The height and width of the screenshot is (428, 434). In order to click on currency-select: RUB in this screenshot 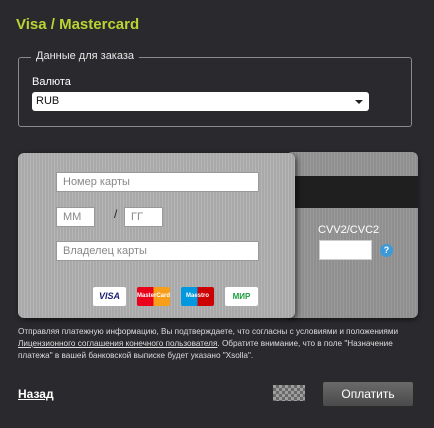, I will do `click(200, 101)`.